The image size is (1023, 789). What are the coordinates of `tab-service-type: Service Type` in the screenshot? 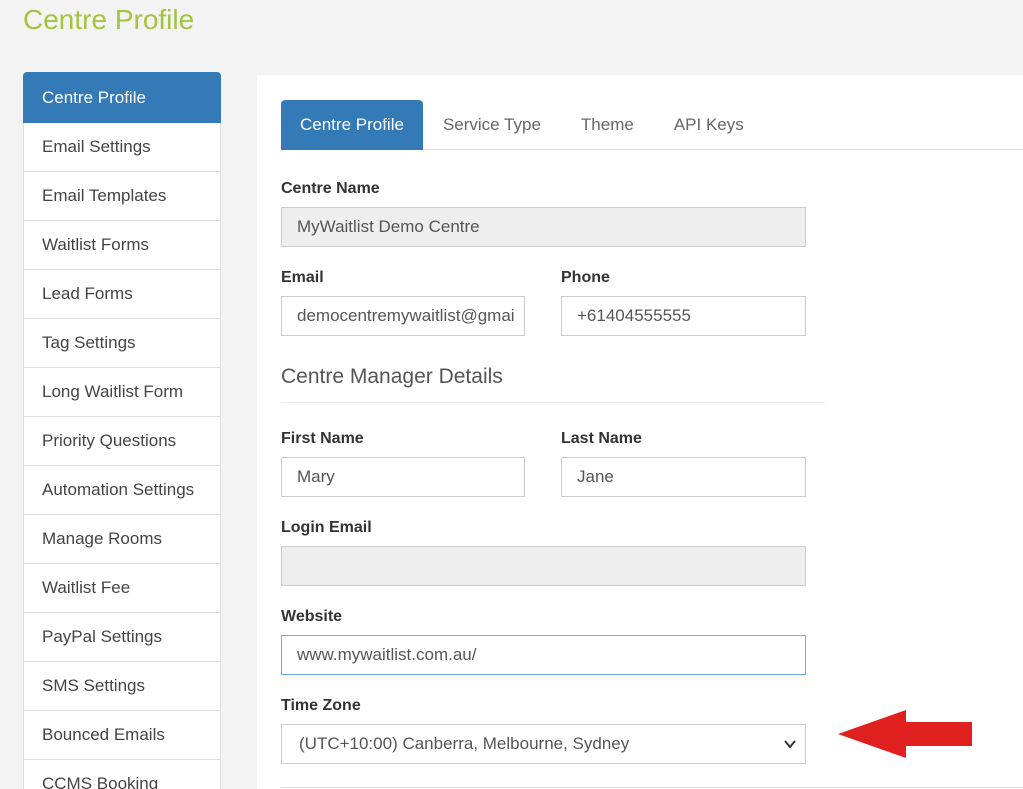 It's located at (492, 125).